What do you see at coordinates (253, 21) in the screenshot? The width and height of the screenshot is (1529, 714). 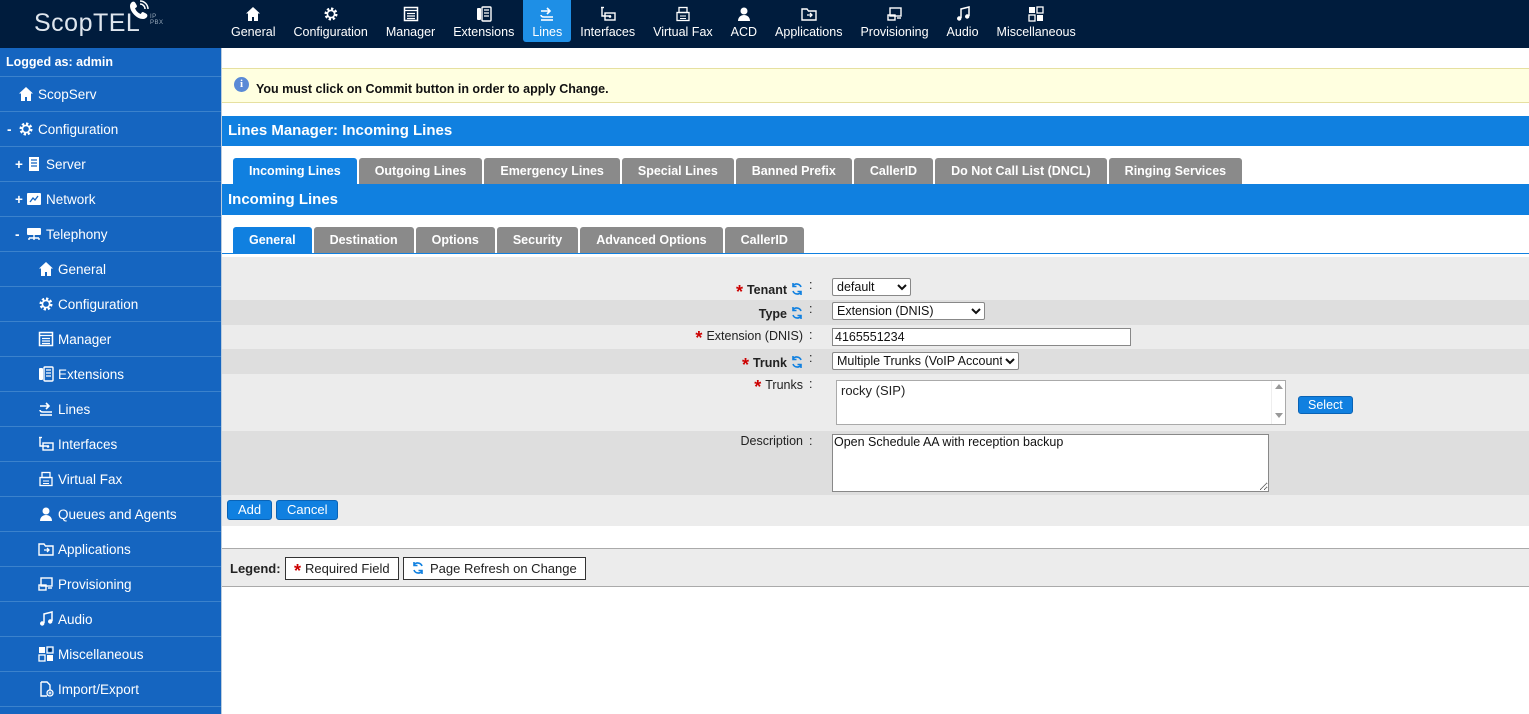 I see `topnav-general: General` at bounding box center [253, 21].